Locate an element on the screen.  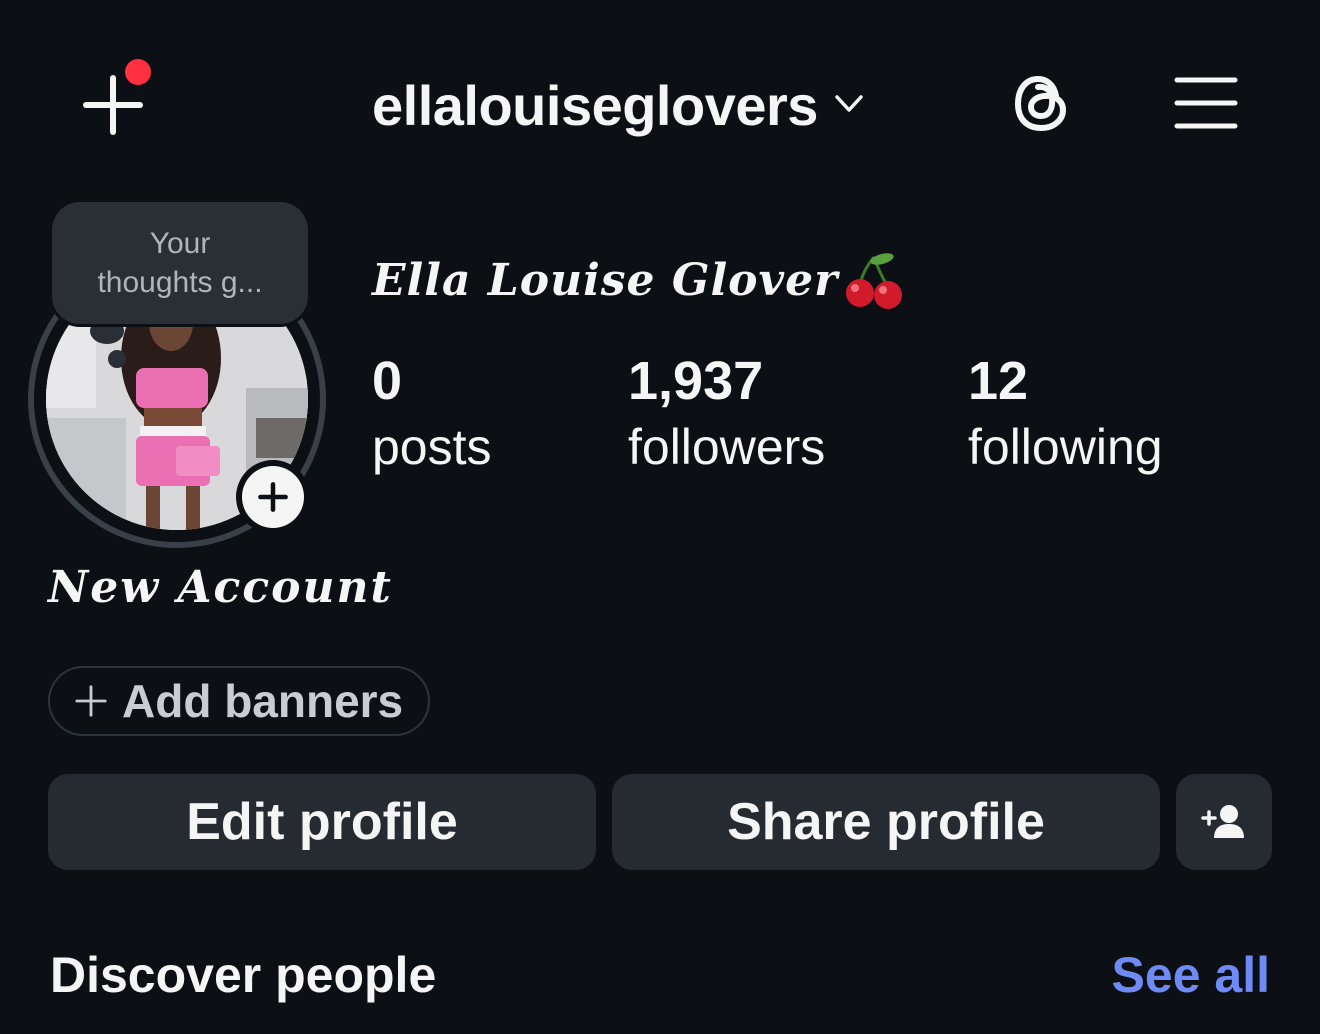
stat-followers-value: 1,937 is located at coordinates (696, 381).